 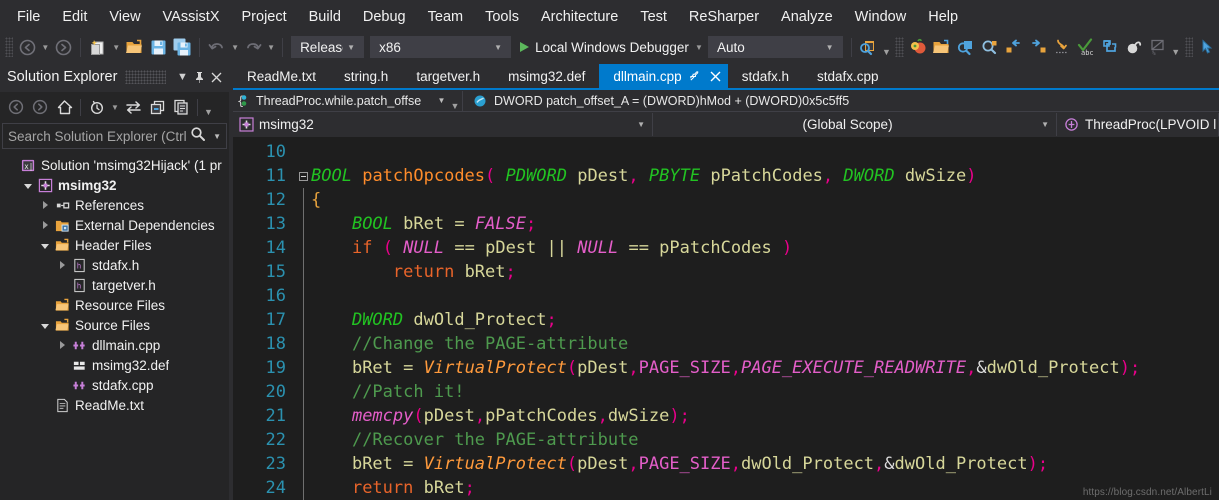 I want to click on tree-item: Source Files, so click(x=114, y=325).